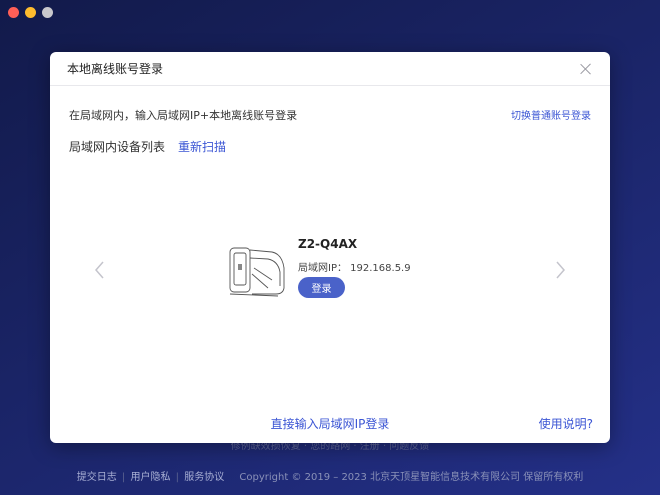 Image resolution: width=660 pixels, height=495 pixels. What do you see at coordinates (183, 115) in the screenshot?
I see `instruction-text: 在局域网内，输入局域网IP+本地离线账号登录` at bounding box center [183, 115].